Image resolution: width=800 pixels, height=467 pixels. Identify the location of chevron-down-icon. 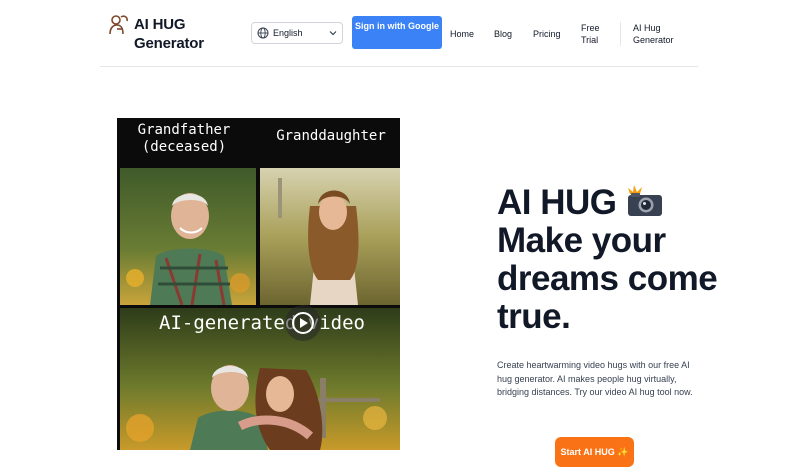
(333, 33).